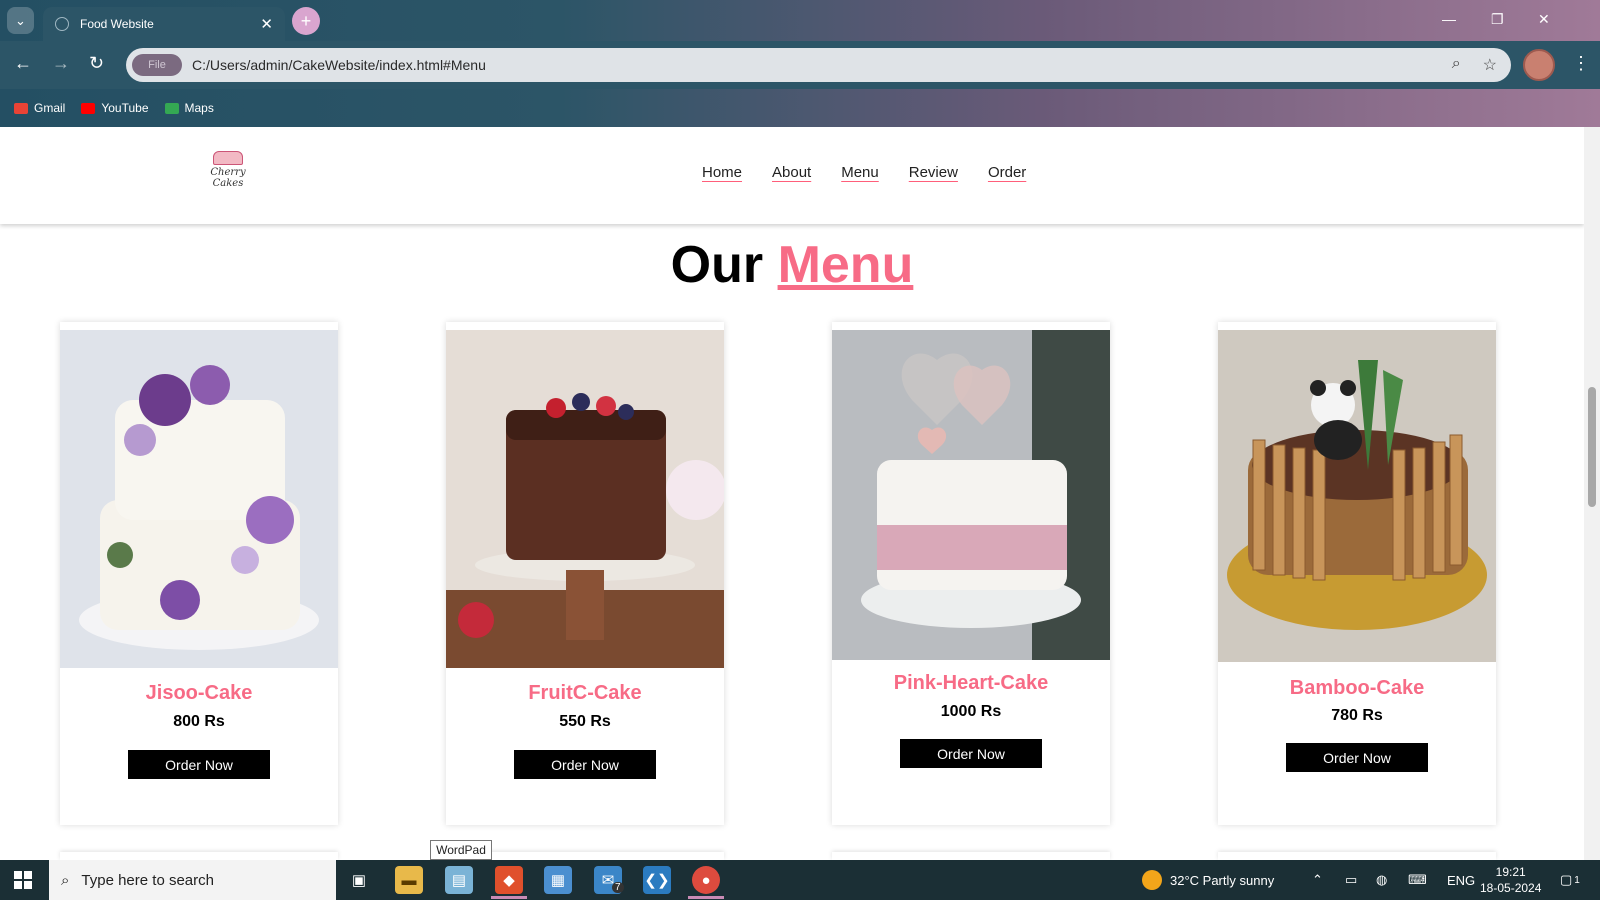 The image size is (1600, 900). I want to click on card-title: Pink-Heart-Cake, so click(971, 683).